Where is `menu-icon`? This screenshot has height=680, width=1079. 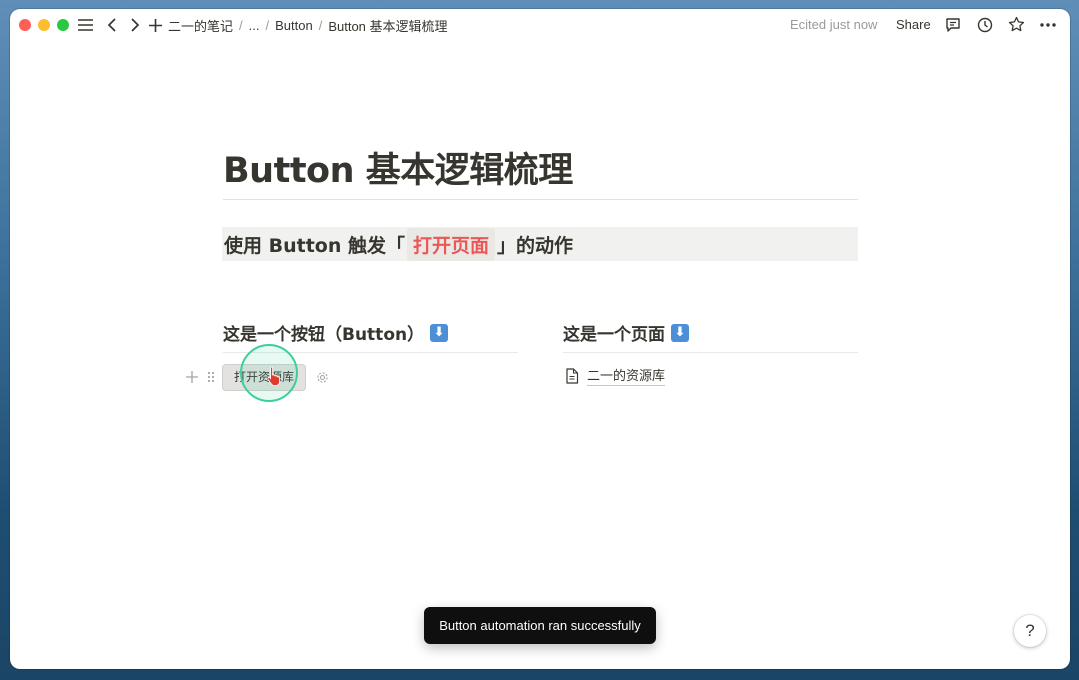 menu-icon is located at coordinates (85, 25).